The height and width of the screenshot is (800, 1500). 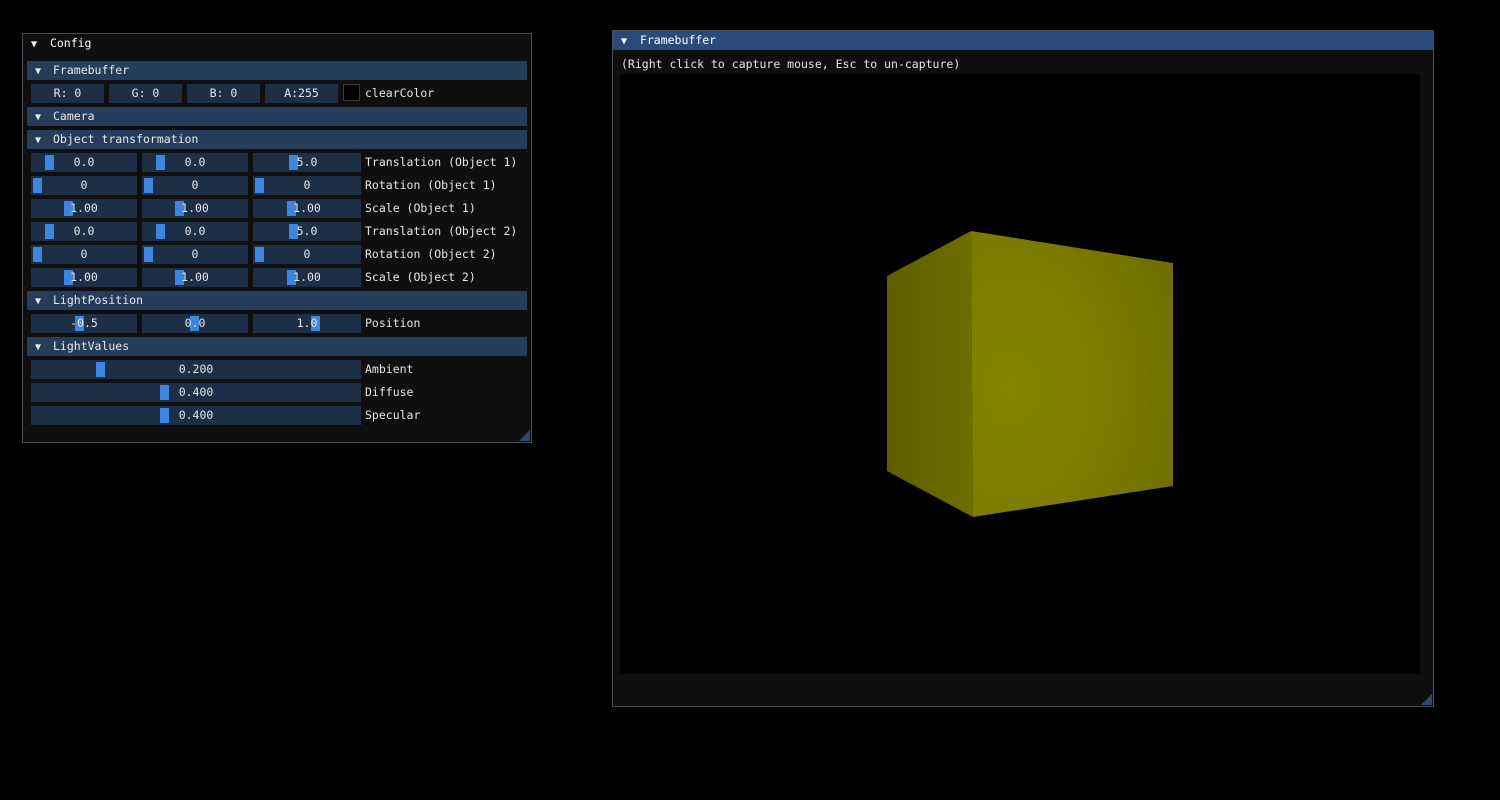 I want to click on scale-obj1-x-slider: 1.00, so click(x=84, y=208).